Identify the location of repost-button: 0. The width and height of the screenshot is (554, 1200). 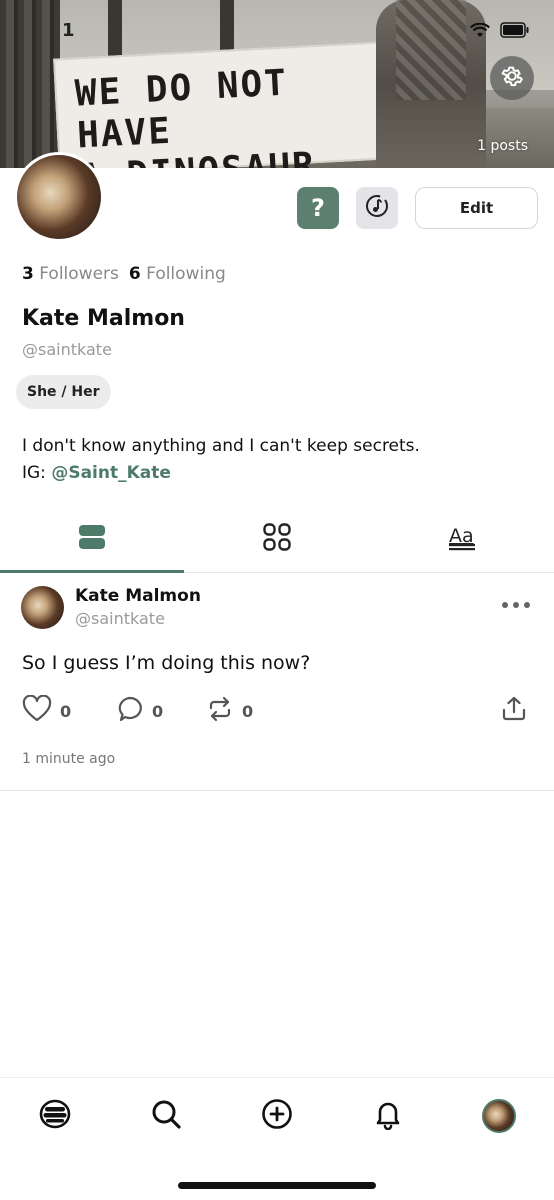
(229, 711).